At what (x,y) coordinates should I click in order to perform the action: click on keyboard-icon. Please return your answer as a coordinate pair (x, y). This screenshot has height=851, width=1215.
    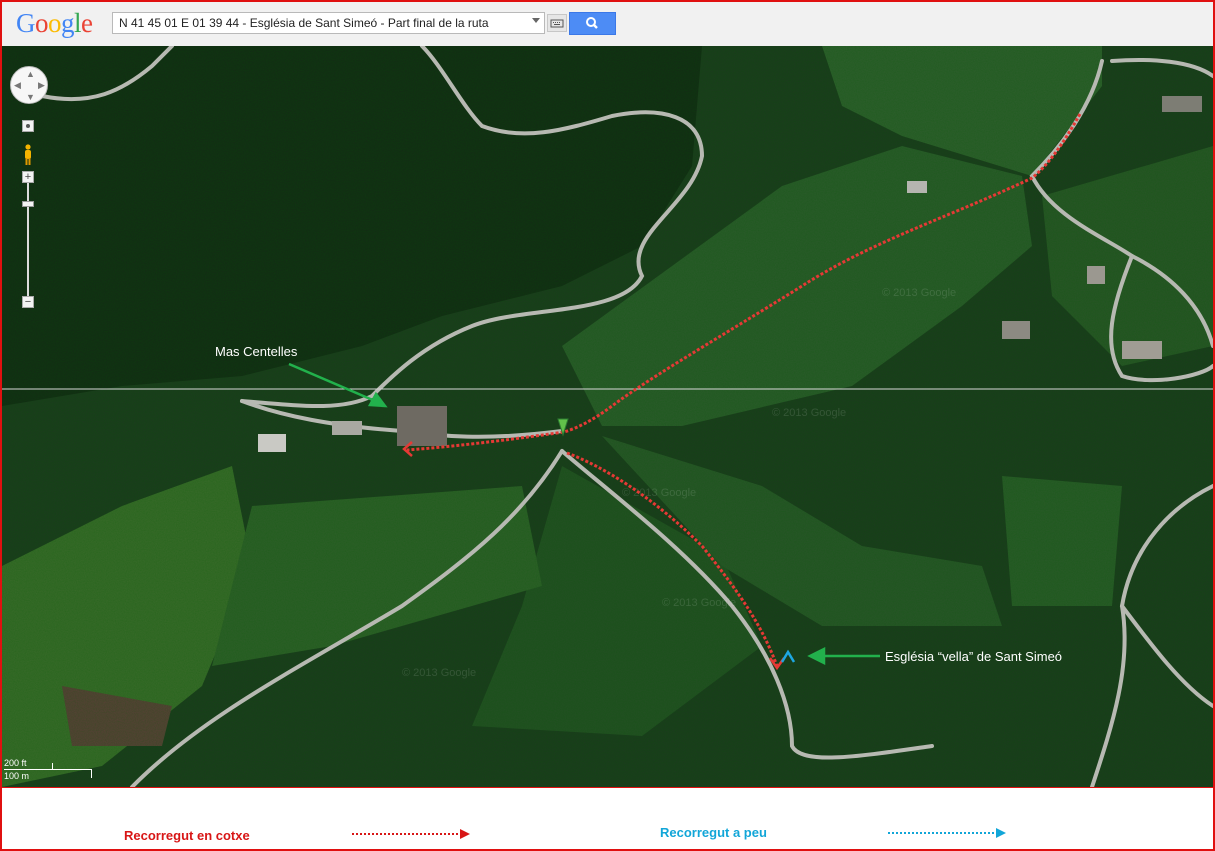
    Looking at the image, I should click on (557, 23).